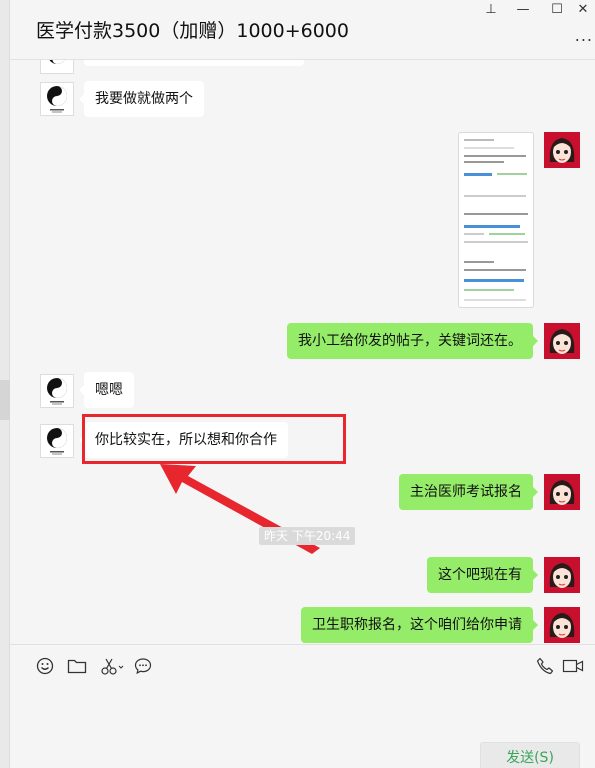 This screenshot has height=768, width=595. Describe the element at coordinates (77, 666) in the screenshot. I see `folder-icon` at that location.